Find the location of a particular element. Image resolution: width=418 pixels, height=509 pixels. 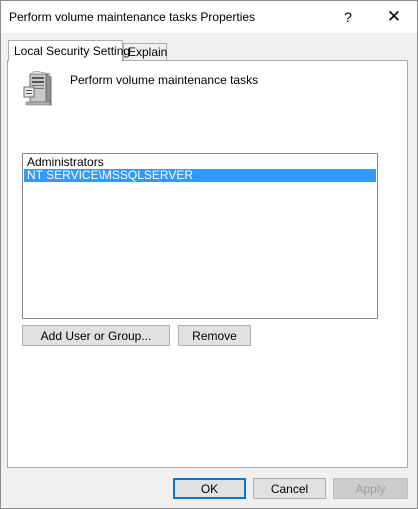

apply-button: Apply is located at coordinates (370, 488).